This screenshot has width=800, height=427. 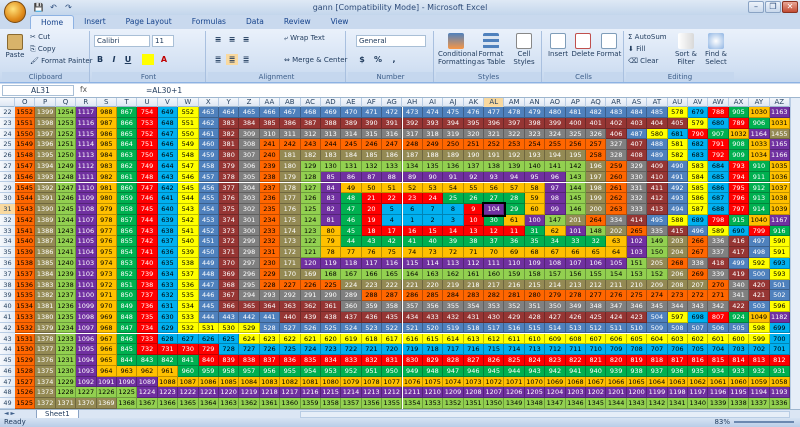 I want to click on grid-cell: 347, so click(x=616, y=306).